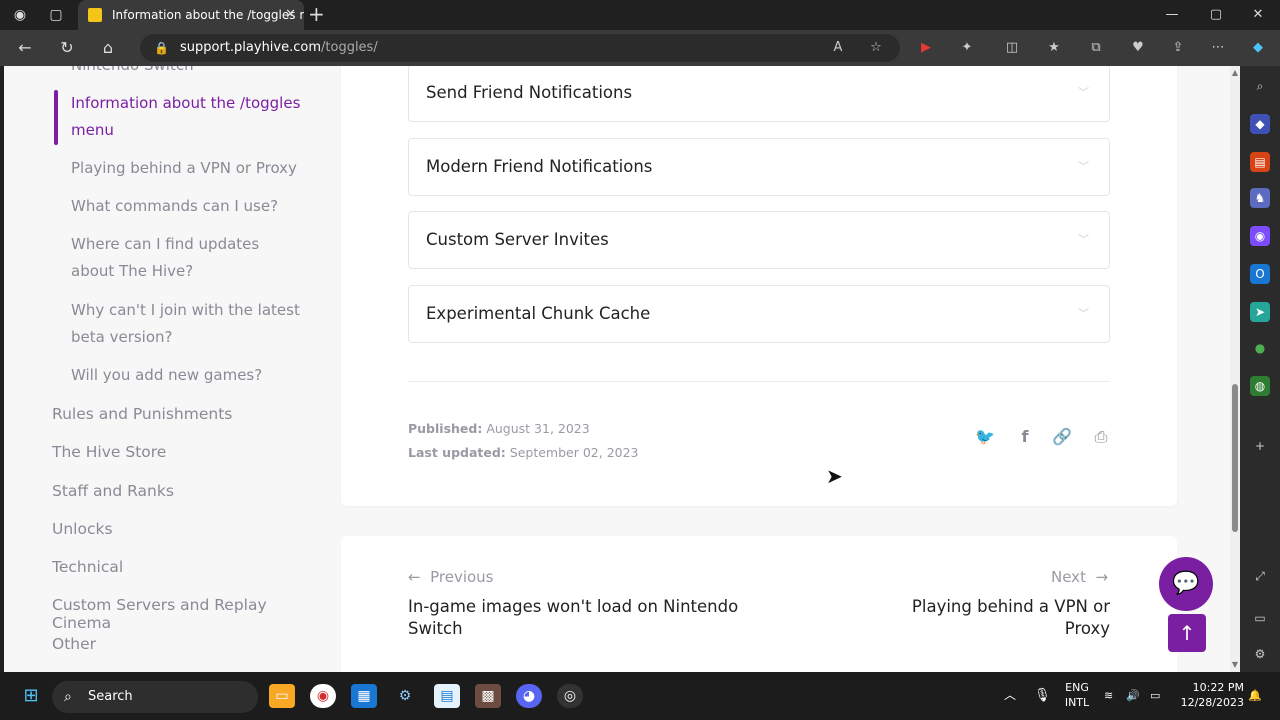 Image resolution: width=1280 pixels, height=720 pixels. Describe the element at coordinates (1258, 15) in the screenshot. I see `close-window-icon: ✕` at that location.